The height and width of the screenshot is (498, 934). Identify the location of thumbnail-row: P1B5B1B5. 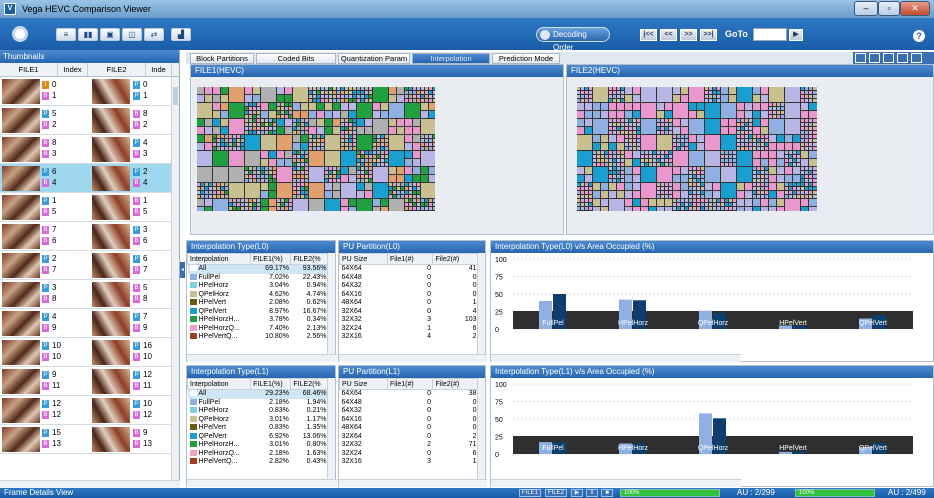
(86, 207).